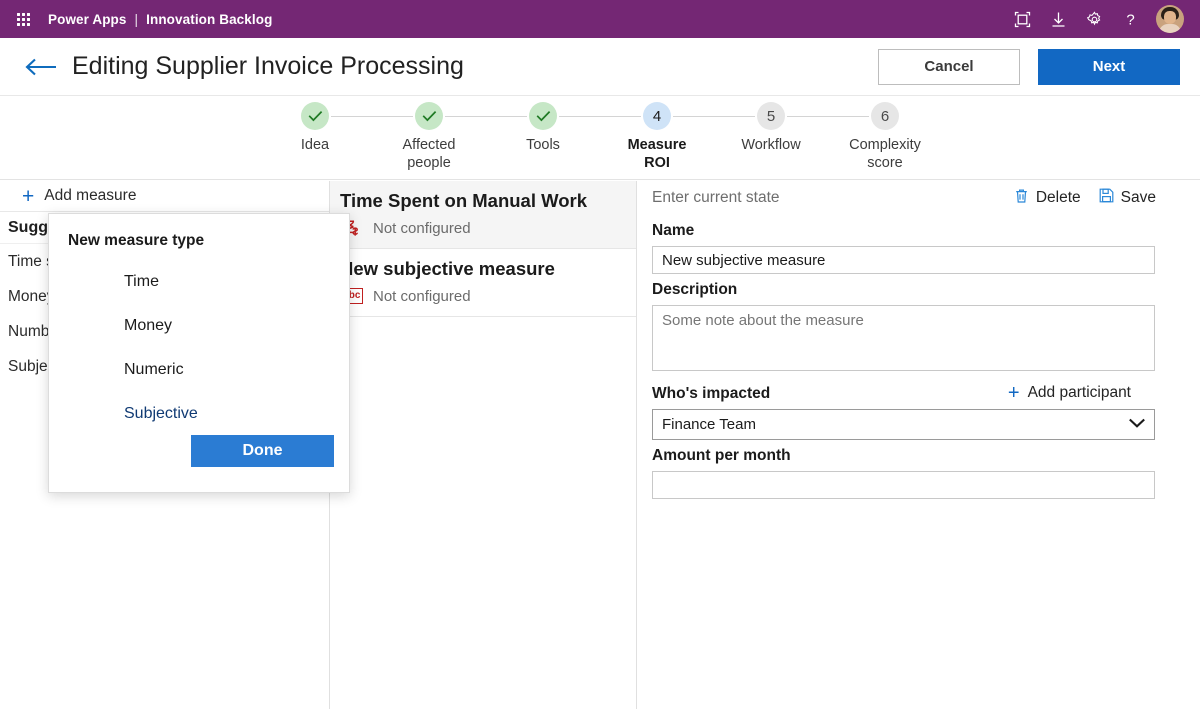  Describe the element at coordinates (447, 269) in the screenshot. I see `measure-card-title: New subjective measure` at that location.